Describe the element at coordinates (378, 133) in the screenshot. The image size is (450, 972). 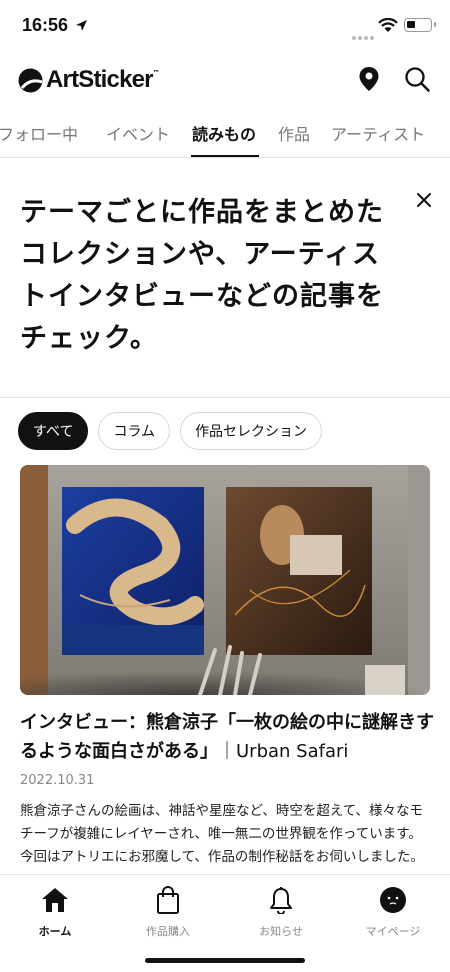
I see `tab-artists: アーティスト` at that location.